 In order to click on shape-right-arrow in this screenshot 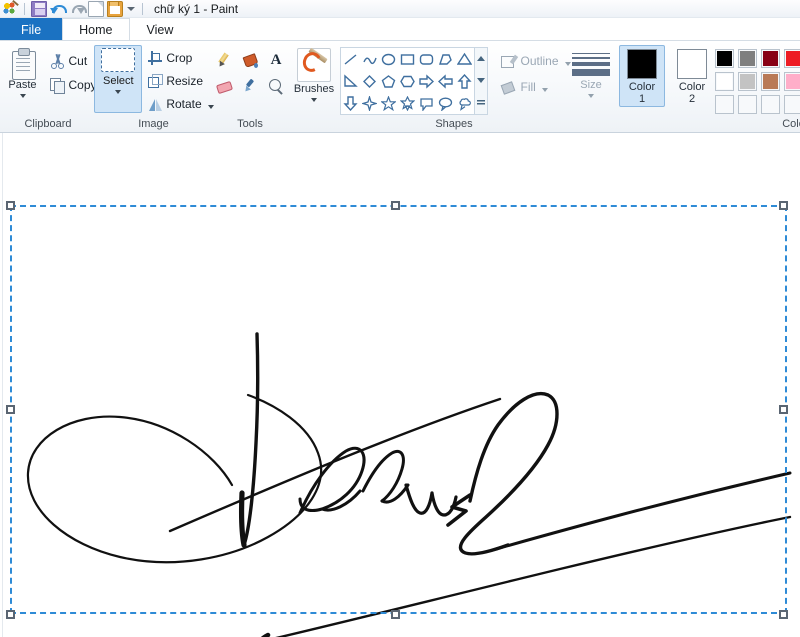, I will do `click(426, 81)`.